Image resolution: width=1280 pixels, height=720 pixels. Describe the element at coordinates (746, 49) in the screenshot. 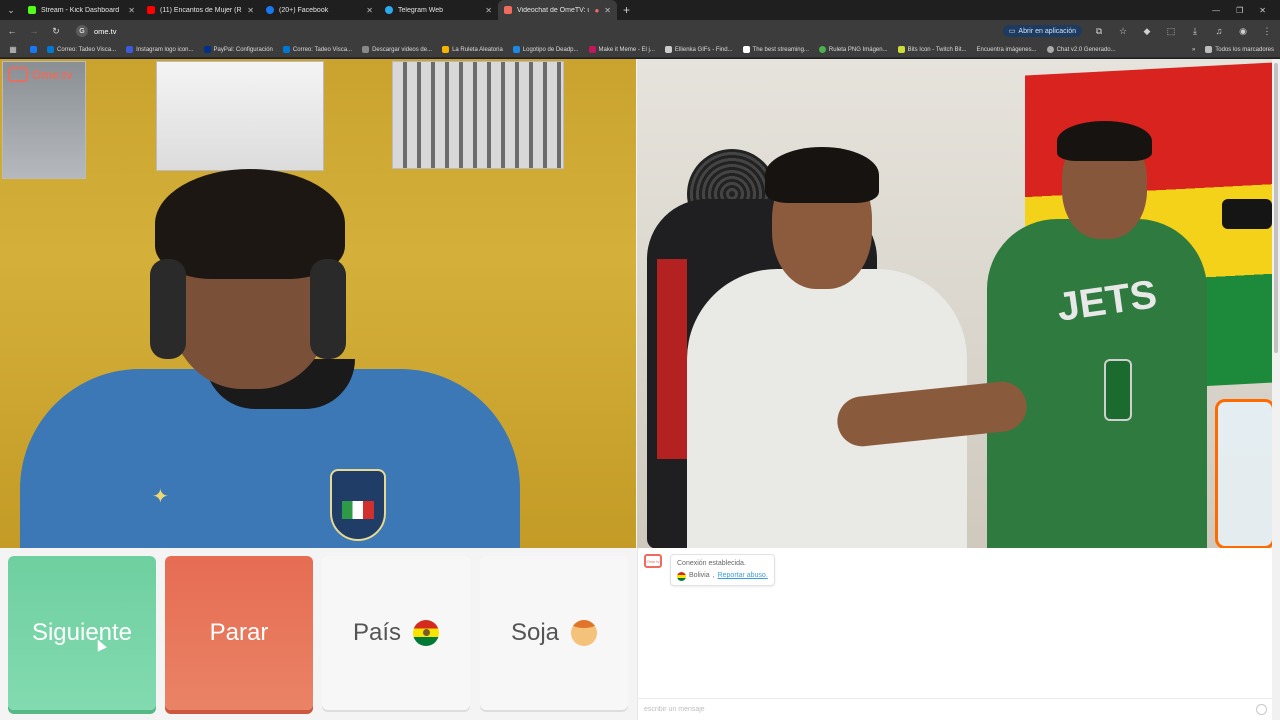

I see `diamond-icon` at that location.